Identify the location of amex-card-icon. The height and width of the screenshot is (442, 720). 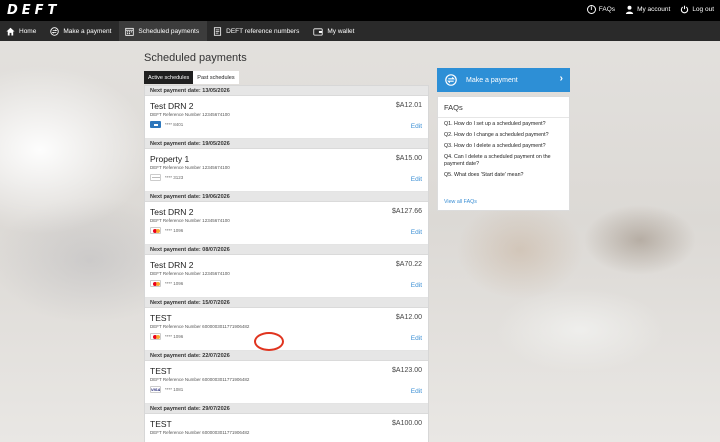
(155, 124).